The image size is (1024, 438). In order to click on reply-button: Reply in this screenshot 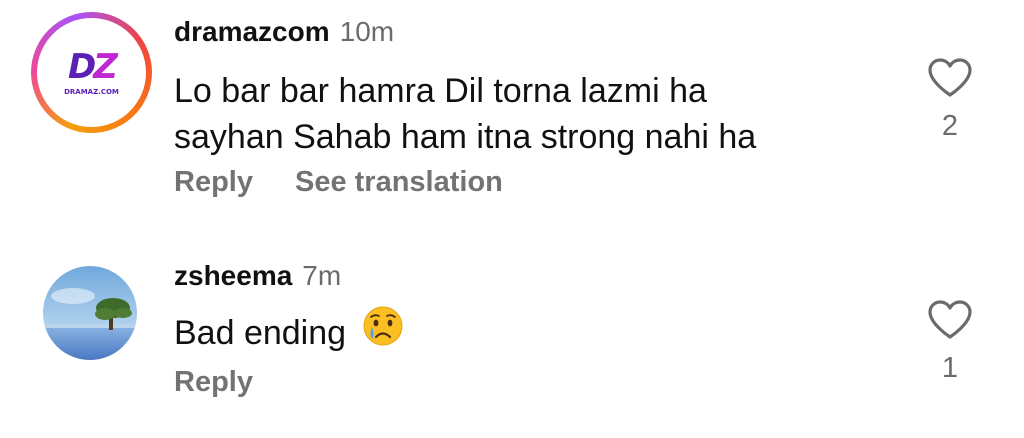, I will do `click(213, 382)`.